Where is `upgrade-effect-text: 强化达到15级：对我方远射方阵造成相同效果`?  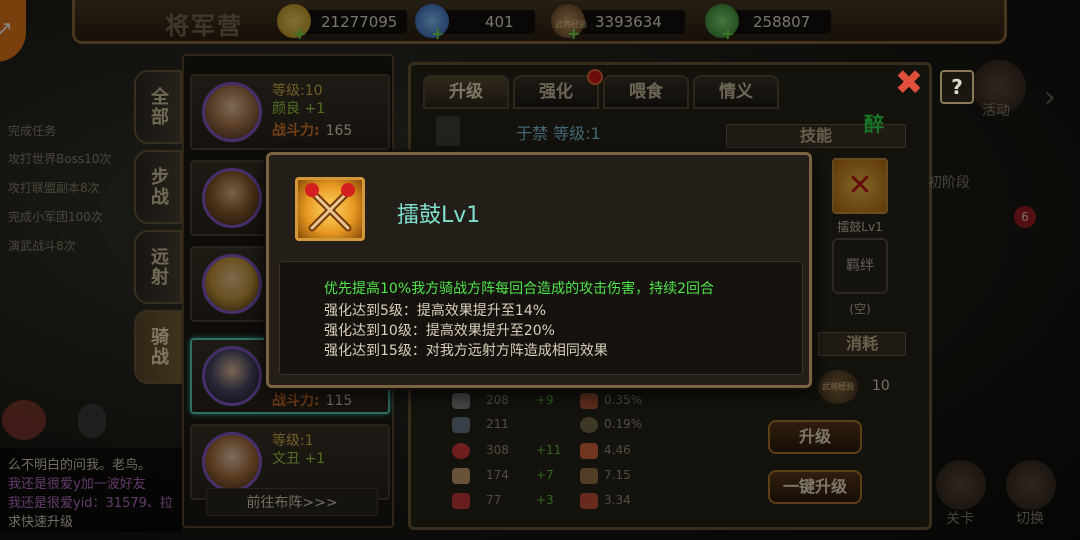 upgrade-effect-text: 强化达到15级：对我方远射方阵造成相同效果 is located at coordinates (466, 351).